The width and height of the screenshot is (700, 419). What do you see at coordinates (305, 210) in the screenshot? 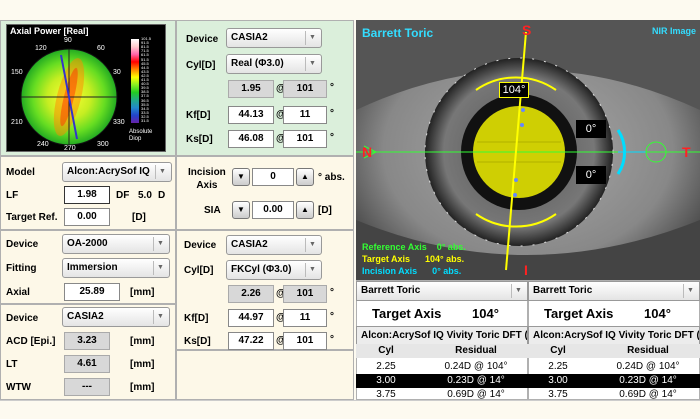
I see `sia-increment-button: ▲` at bounding box center [305, 210].